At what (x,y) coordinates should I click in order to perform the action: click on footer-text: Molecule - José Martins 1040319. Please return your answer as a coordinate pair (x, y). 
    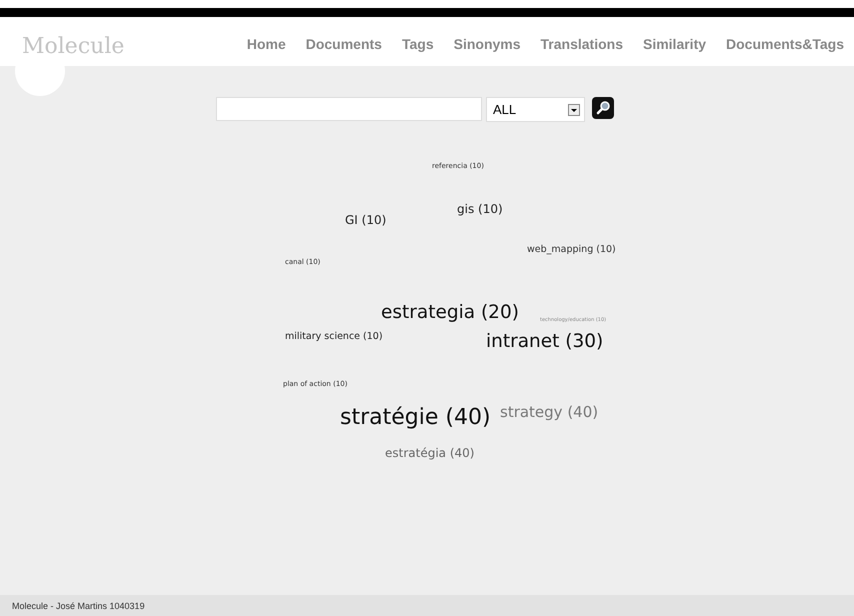
    Looking at the image, I should click on (78, 605).